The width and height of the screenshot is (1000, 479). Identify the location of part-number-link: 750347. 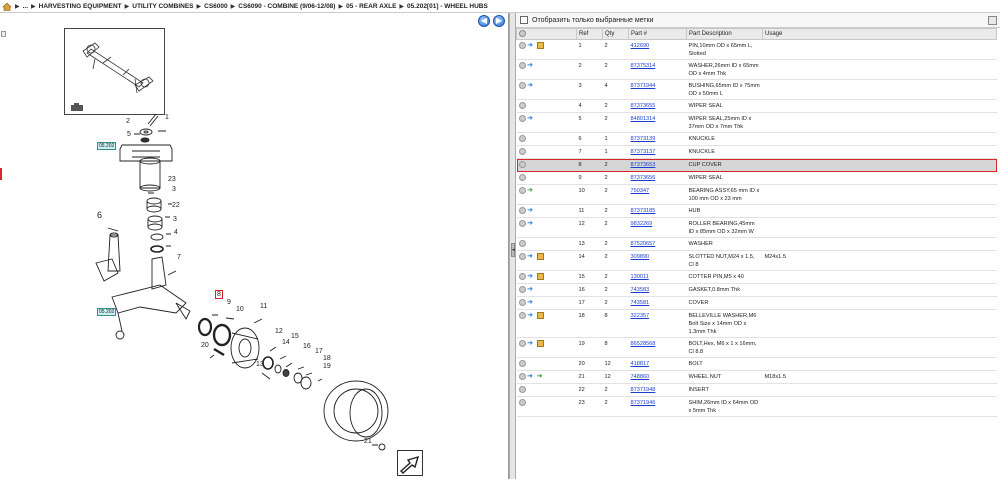
(640, 191).